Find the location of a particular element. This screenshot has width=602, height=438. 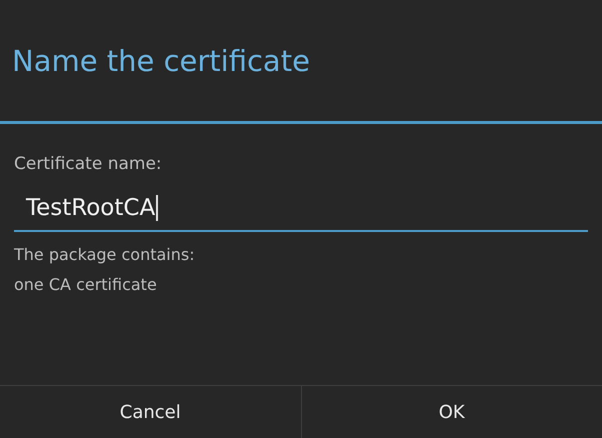

certificate-name-field: TestRootCA is located at coordinates (301, 209).